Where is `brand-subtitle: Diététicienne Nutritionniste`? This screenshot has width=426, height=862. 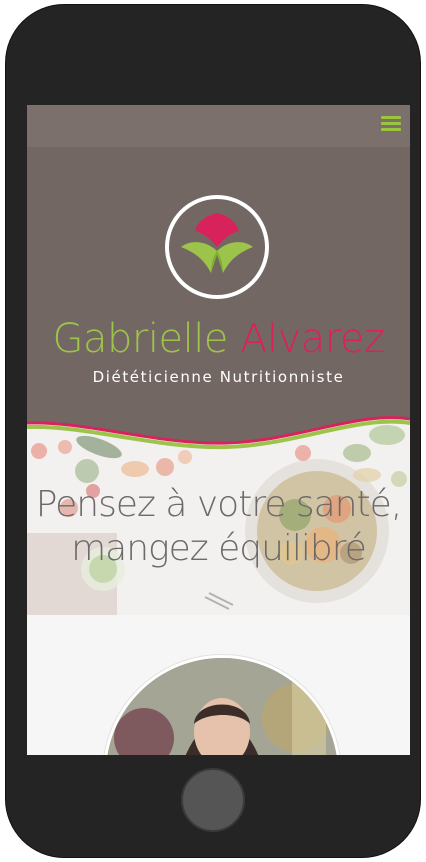
brand-subtitle: Diététicienne Nutritionniste is located at coordinates (218, 377).